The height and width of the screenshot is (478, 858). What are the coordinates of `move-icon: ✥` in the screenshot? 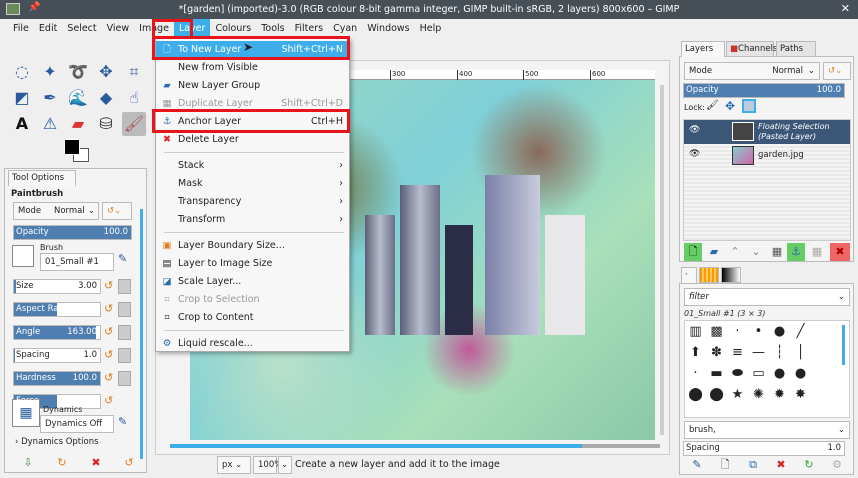 It's located at (106, 72).